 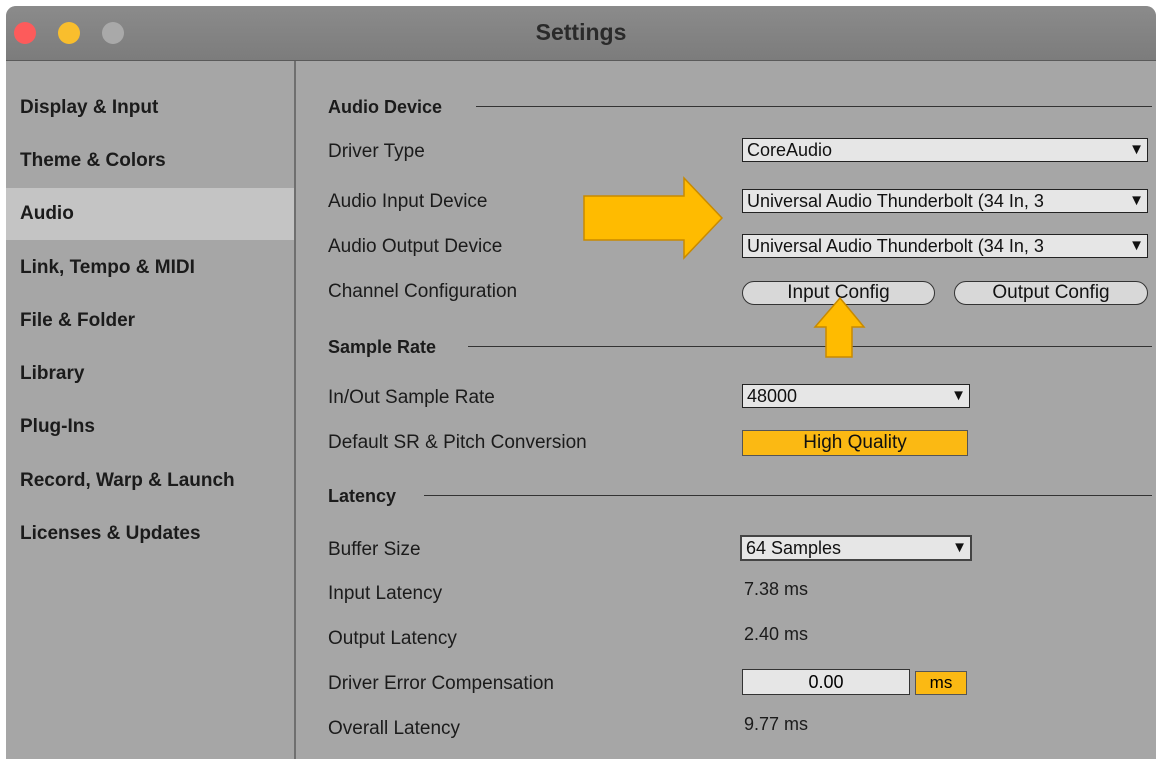 I want to click on right-arrow-icon, so click(x=653, y=218).